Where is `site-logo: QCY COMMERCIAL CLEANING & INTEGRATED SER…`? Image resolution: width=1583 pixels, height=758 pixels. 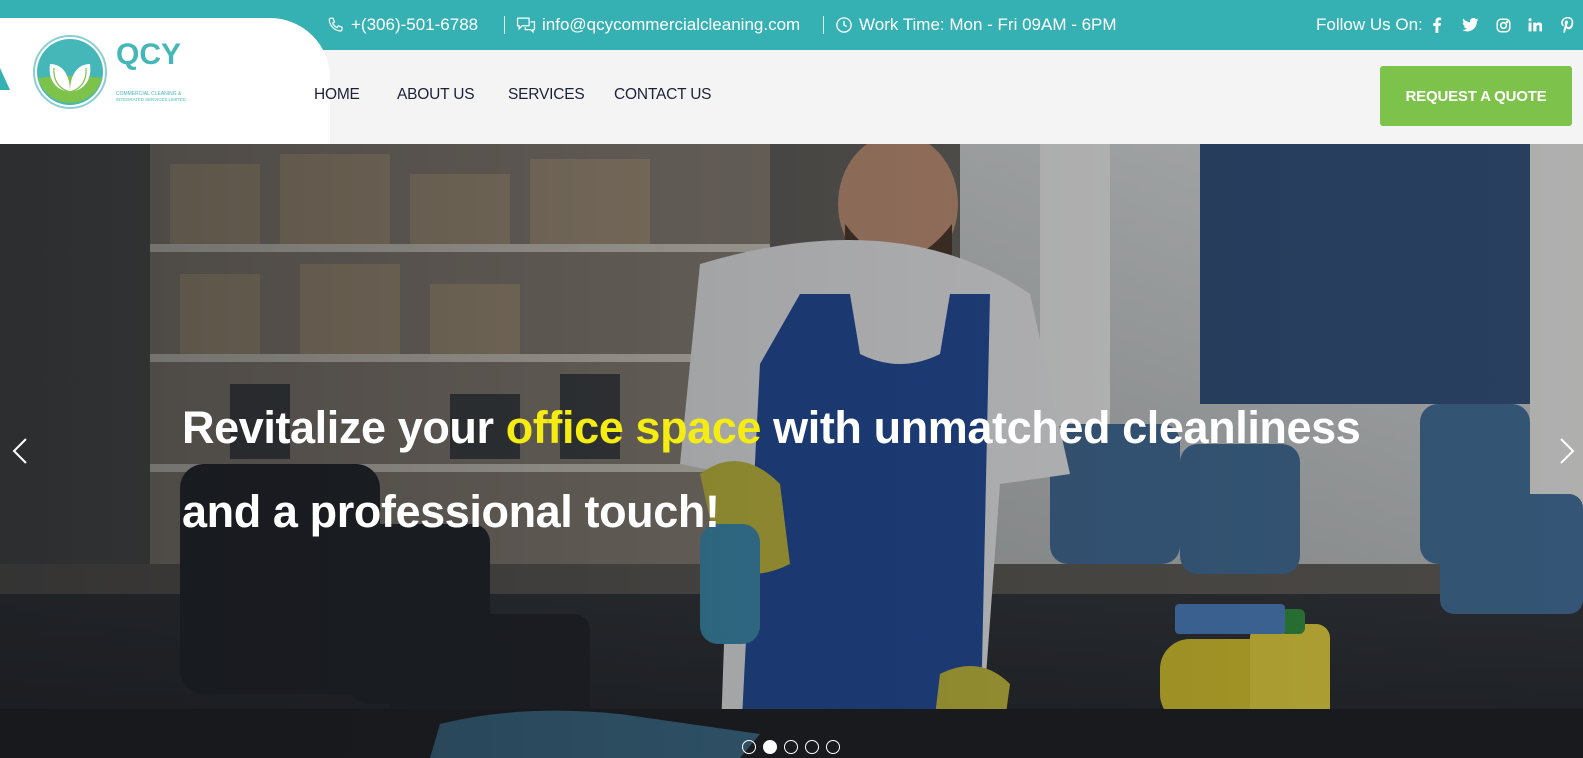
site-logo: QCY COMMERCIAL CLEANING & INTEGRATED SER… is located at coordinates (122, 74).